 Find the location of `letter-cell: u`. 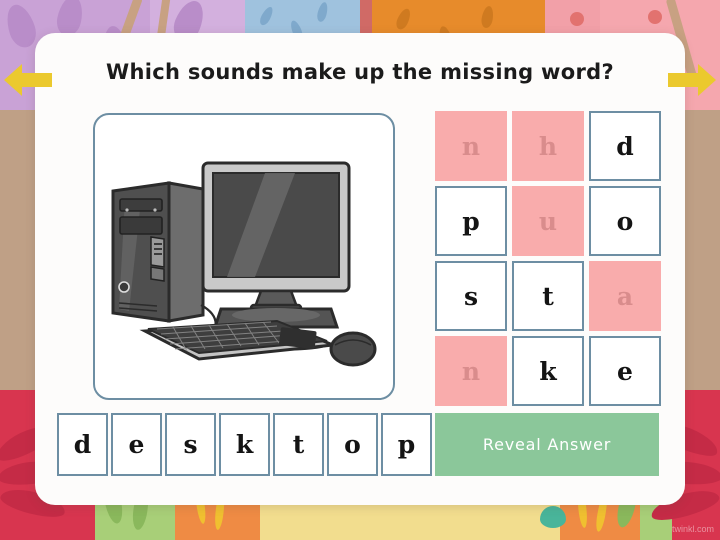

letter-cell: u is located at coordinates (548, 221).